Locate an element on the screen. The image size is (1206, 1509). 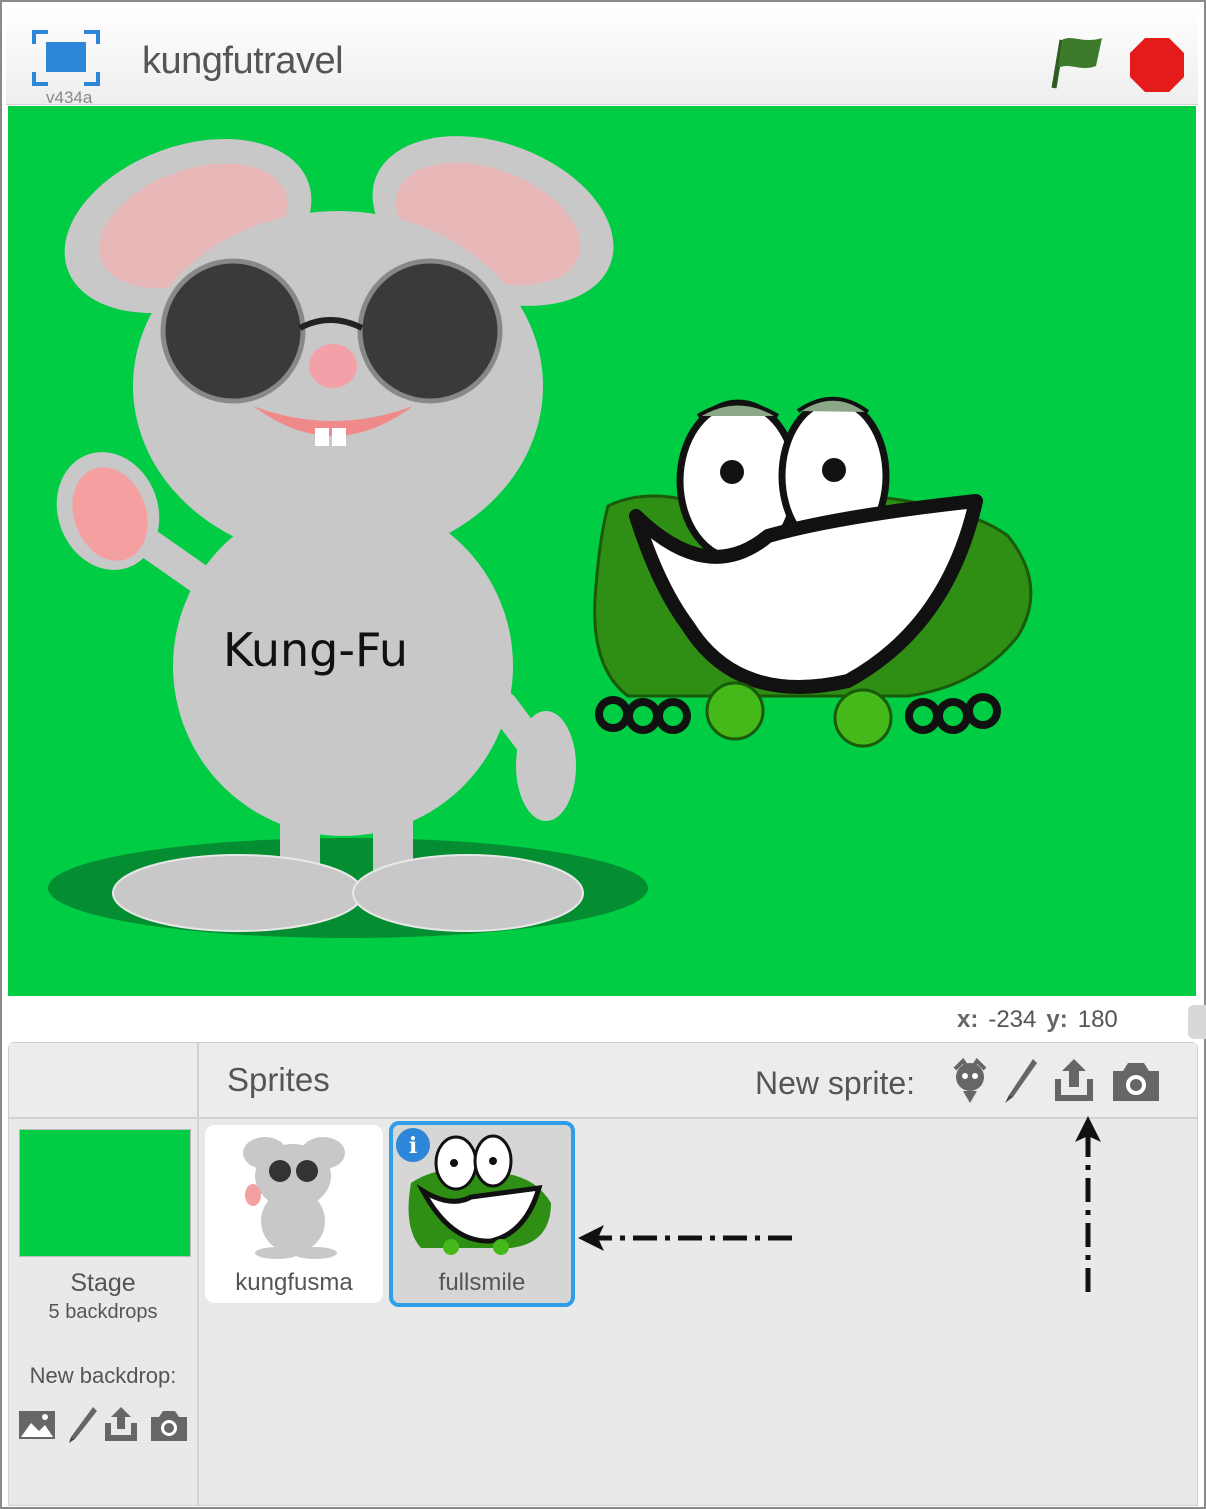
backdrop-library-button is located at coordinates (37, 1425).